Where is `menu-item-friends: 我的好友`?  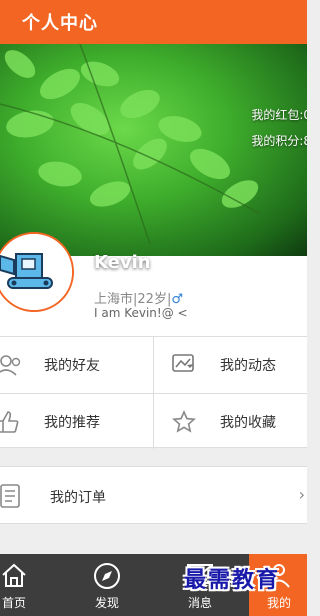 menu-item-friends: 我的好友 is located at coordinates (76, 365).